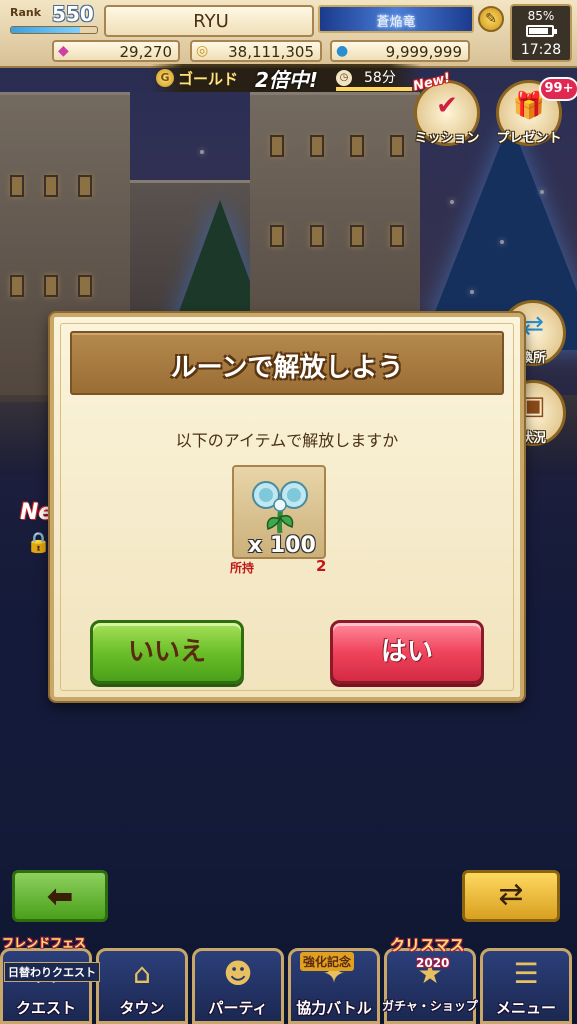 Image resolution: width=577 pixels, height=1024 pixels. What do you see at coordinates (423, 52) in the screenshot?
I see `stone-value: 9,999,999` at bounding box center [423, 52].